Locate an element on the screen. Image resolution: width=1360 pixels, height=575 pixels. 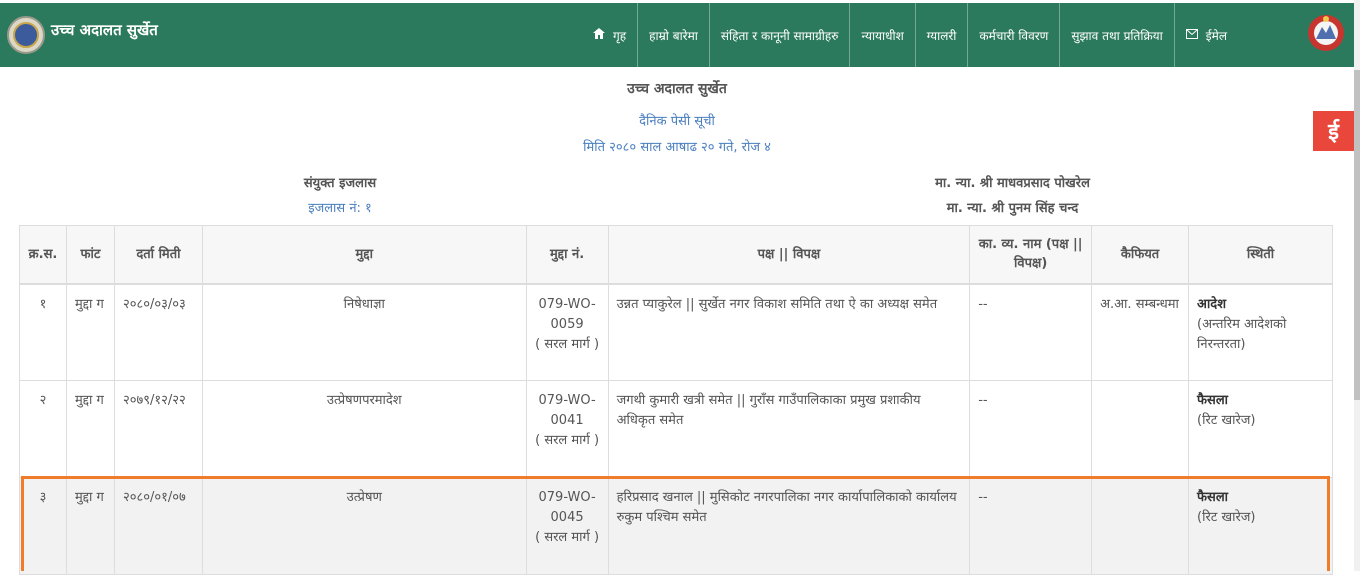
date-line: मिति २०८० साल आषाढ २० गते, रोज ४ is located at coordinates (677, 147).